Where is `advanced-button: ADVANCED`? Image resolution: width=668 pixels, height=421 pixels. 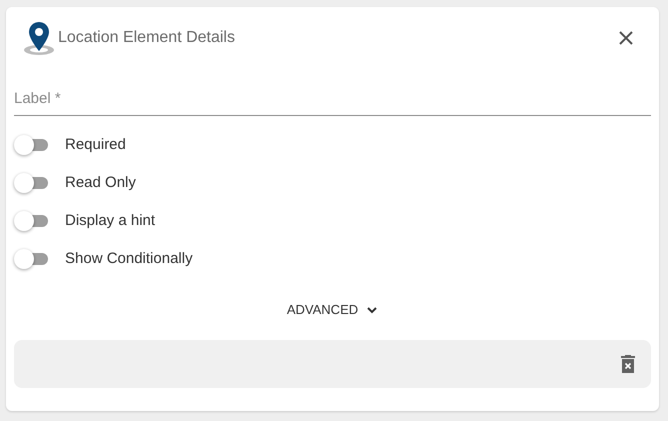
advanced-button: ADVANCED is located at coordinates (332, 310).